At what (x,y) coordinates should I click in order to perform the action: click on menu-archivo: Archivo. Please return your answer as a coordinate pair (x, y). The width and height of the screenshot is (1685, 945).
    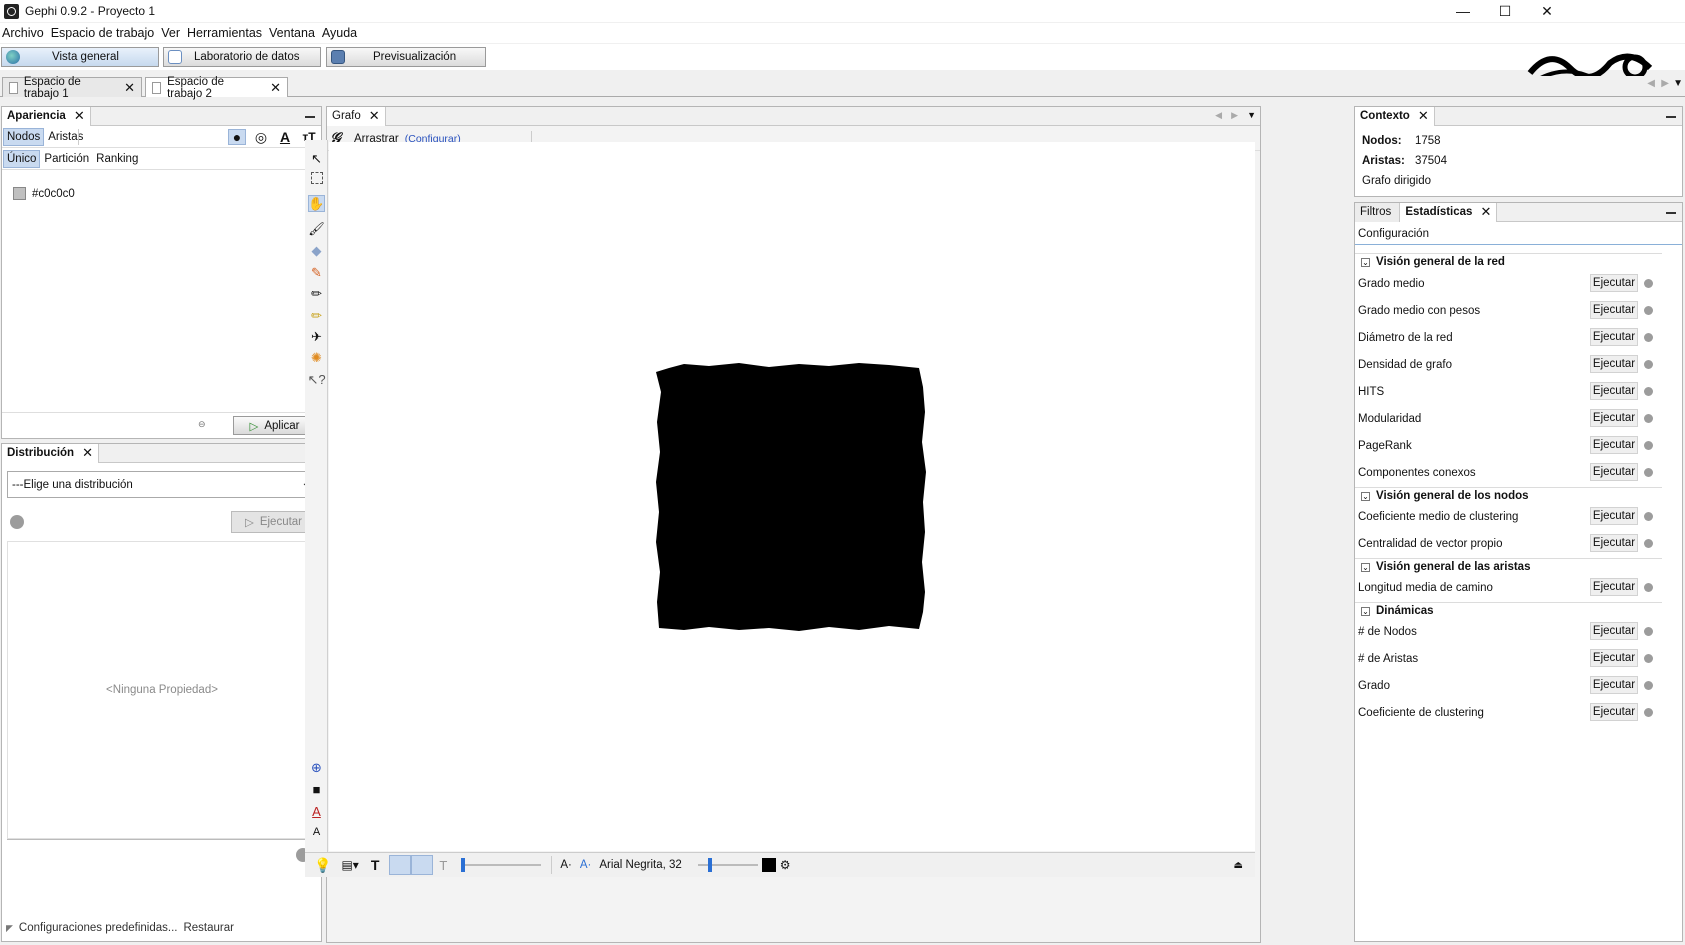
    Looking at the image, I should click on (24, 33).